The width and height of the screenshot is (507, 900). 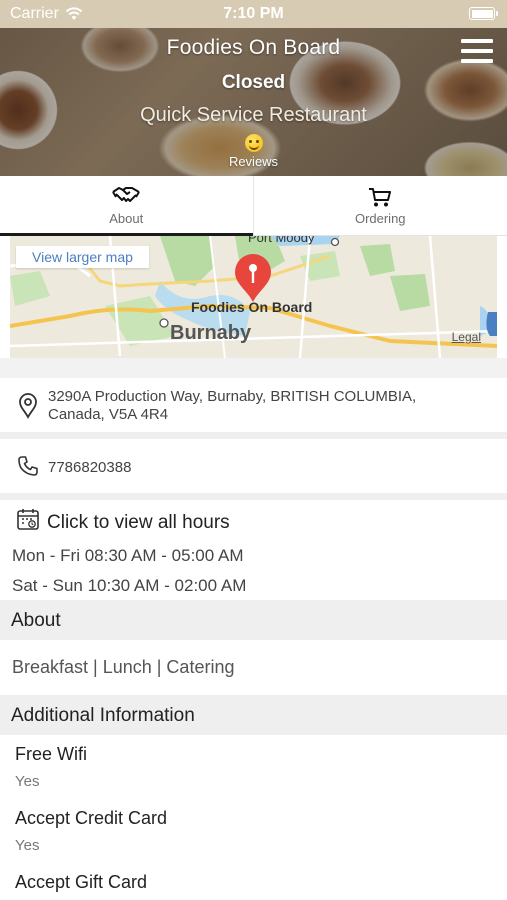 I want to click on about-section-header: About, so click(x=253, y=620).